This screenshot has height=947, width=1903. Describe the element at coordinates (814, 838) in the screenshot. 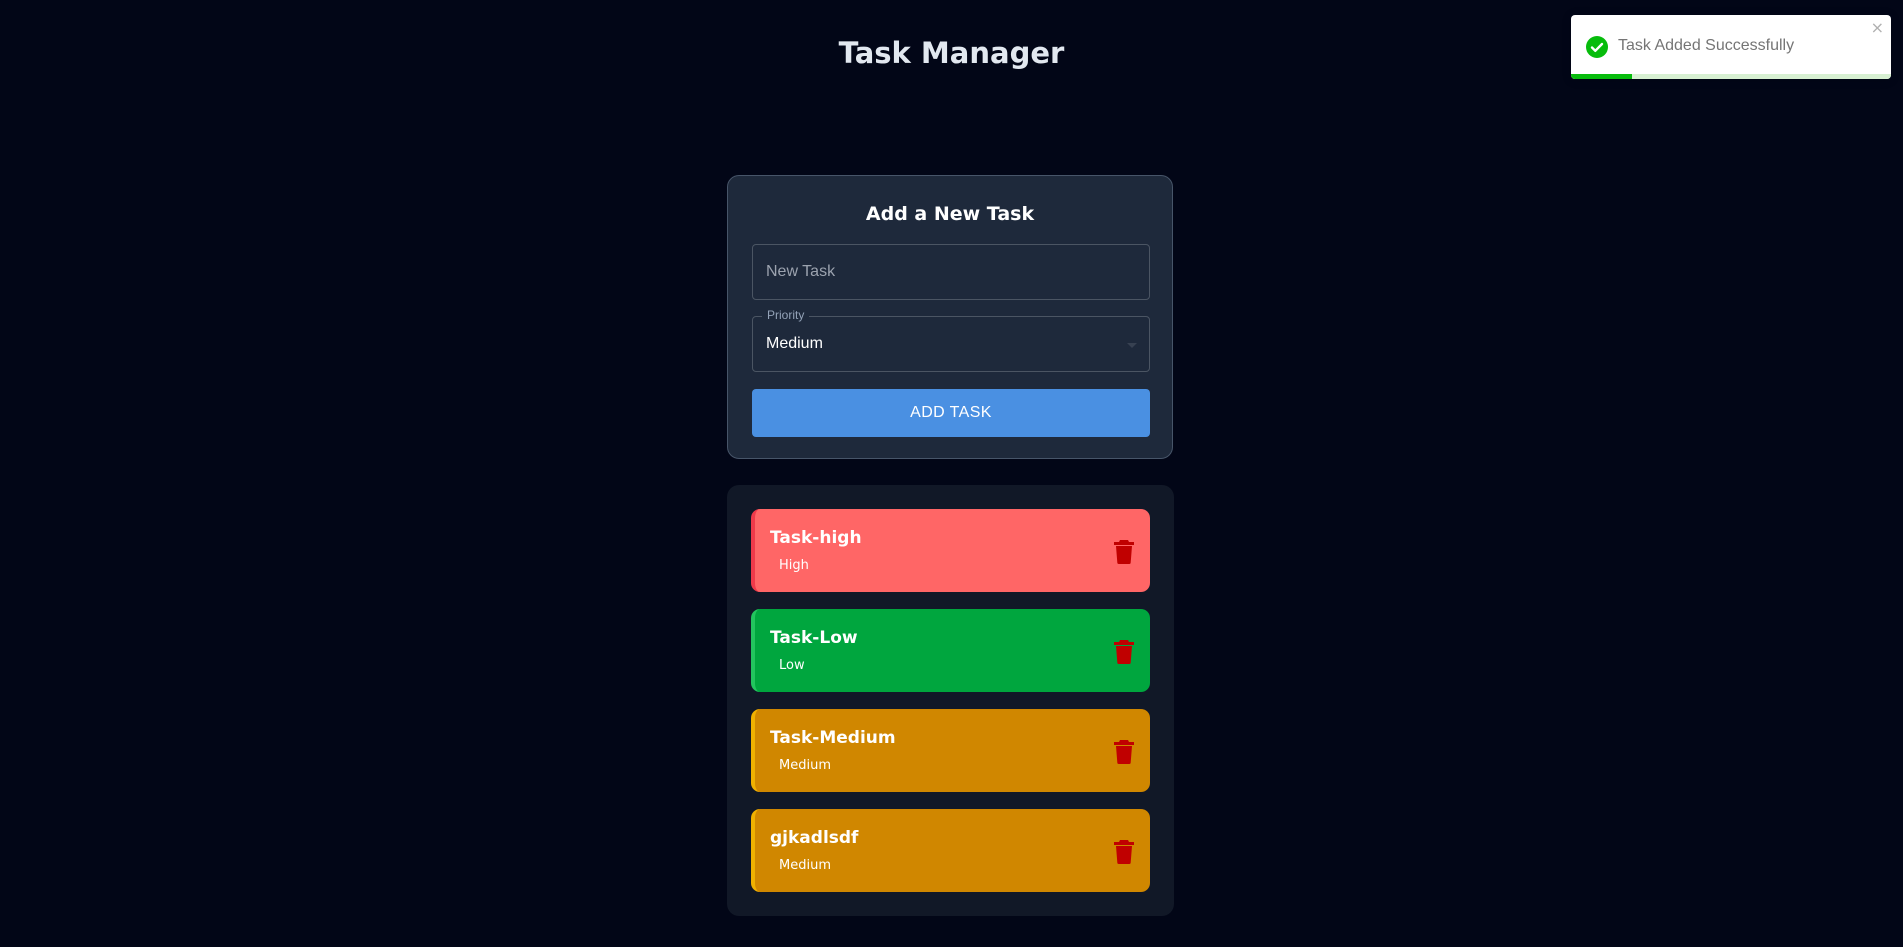

I see `task-name: gjkadlsdf` at that location.